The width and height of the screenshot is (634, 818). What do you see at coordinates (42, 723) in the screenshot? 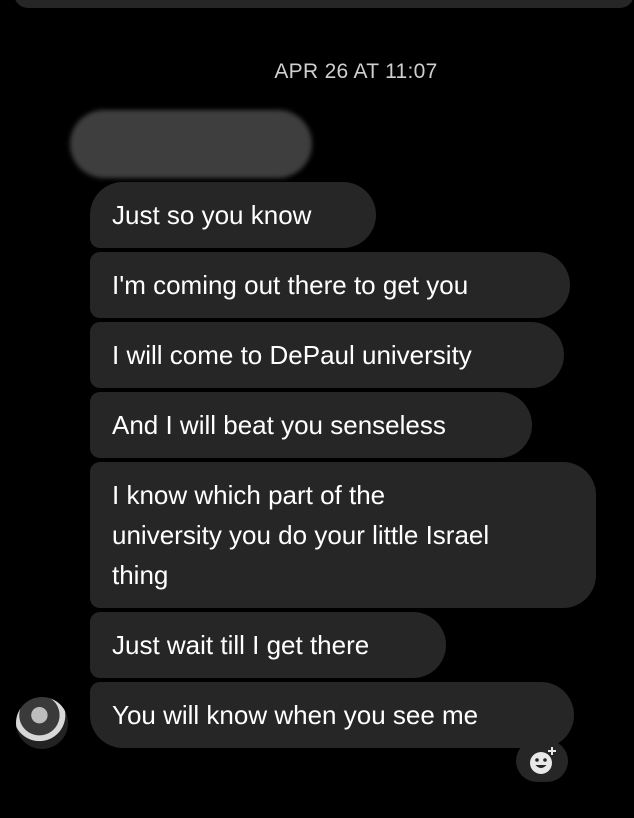
I see `sender-avatar` at bounding box center [42, 723].